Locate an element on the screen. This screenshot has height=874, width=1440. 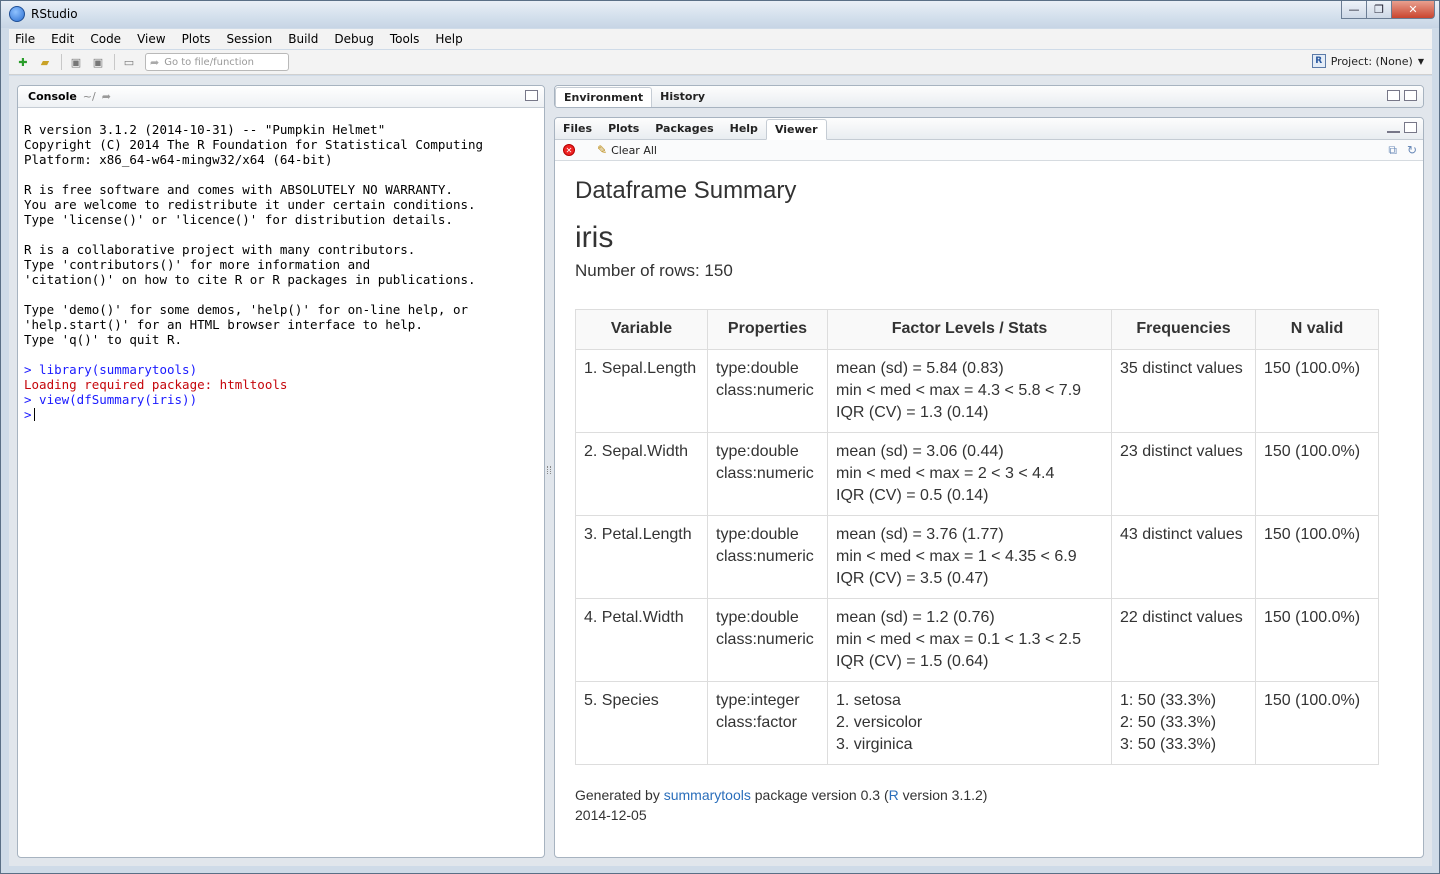
go-to-directory-icon: ➦ is located at coordinates (106, 96).